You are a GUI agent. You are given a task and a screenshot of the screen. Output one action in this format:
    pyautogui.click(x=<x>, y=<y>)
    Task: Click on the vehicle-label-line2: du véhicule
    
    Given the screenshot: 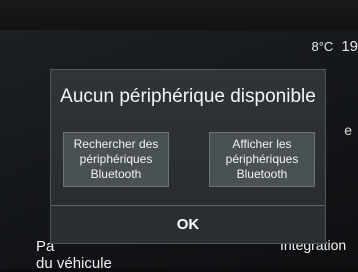 What is the action you would take?
    pyautogui.click(x=74, y=263)
    